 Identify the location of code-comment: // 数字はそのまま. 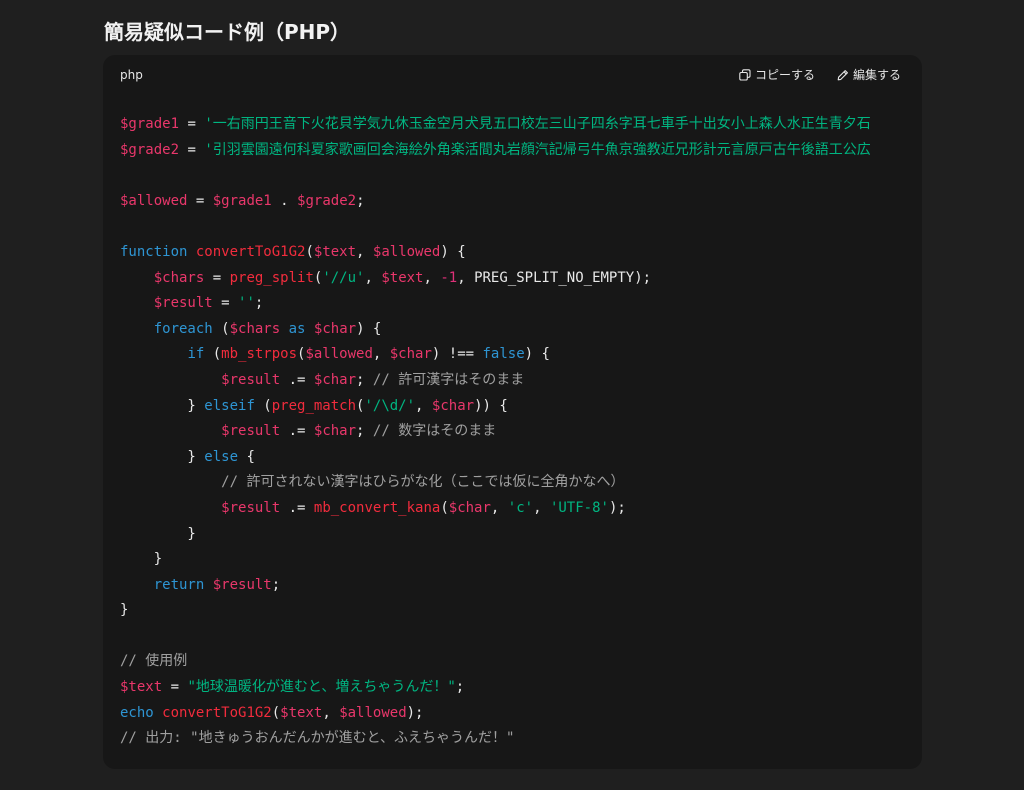
(434, 431).